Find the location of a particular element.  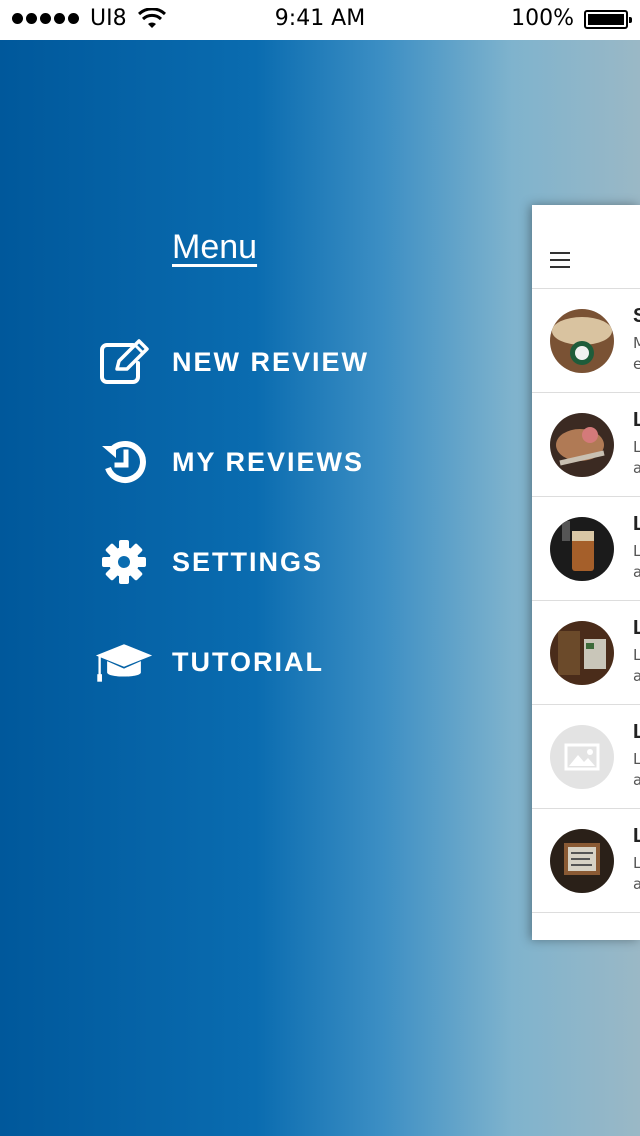

thumbnail-coffee is located at coordinates (582, 341).